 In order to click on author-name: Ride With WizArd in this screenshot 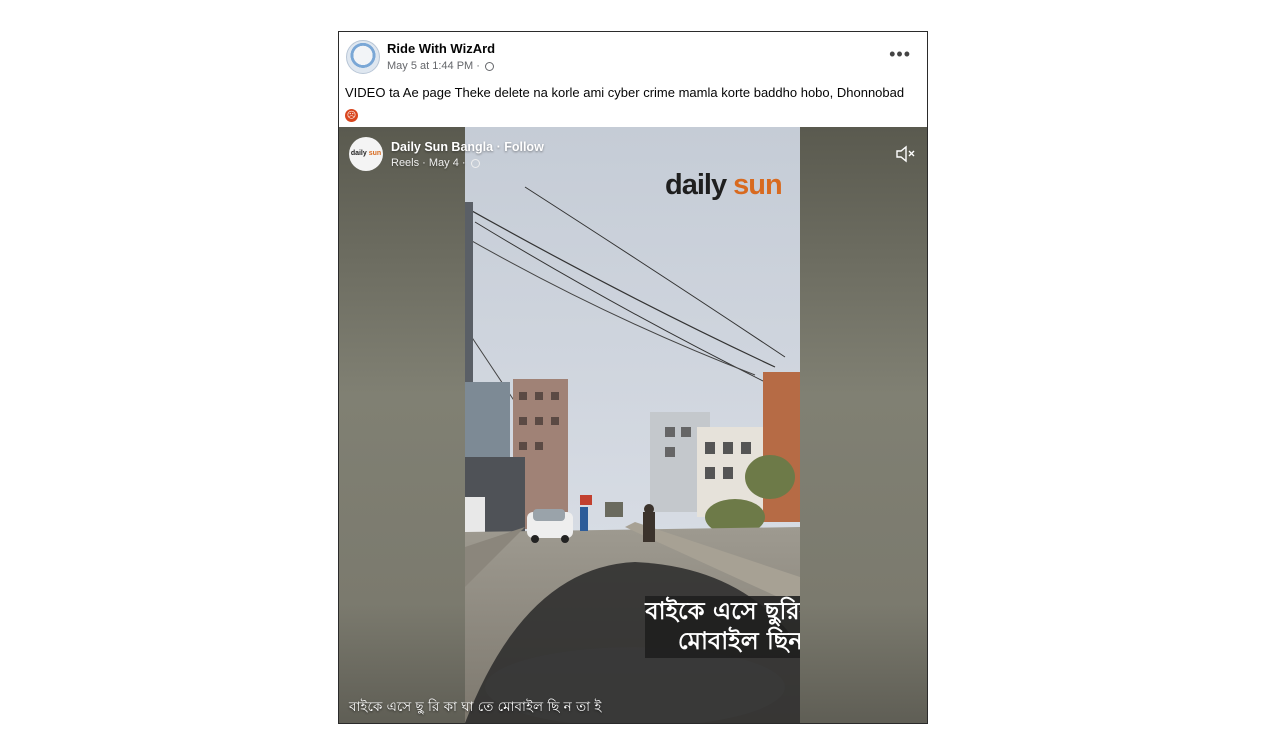, I will do `click(441, 48)`.